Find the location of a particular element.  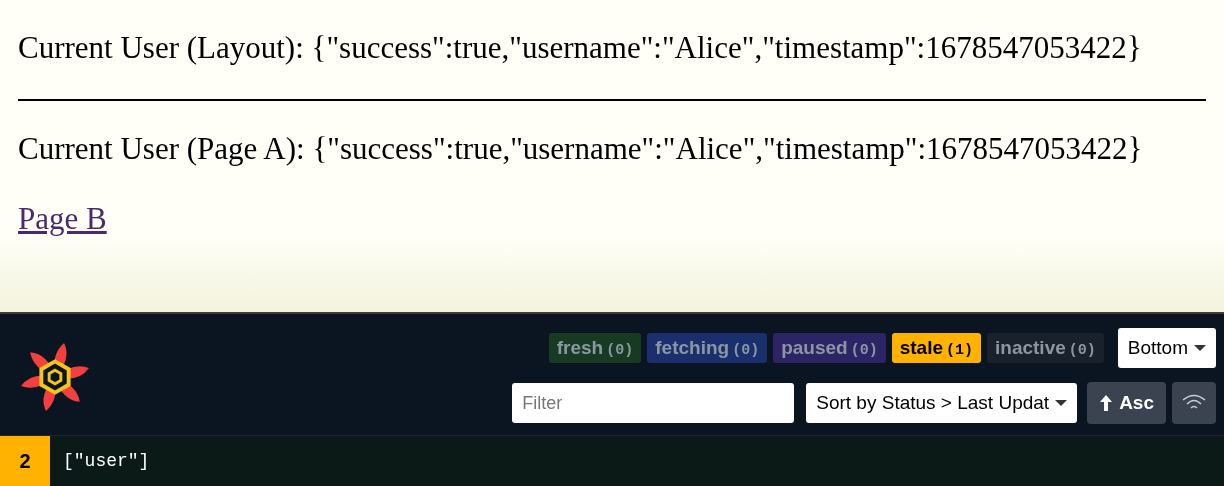

observer-count: 2 is located at coordinates (25, 461).